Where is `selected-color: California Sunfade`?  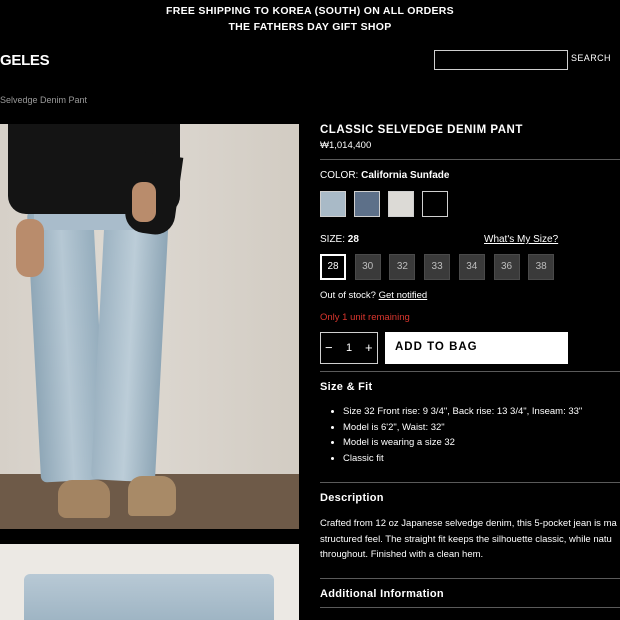
selected-color: California Sunfade is located at coordinates (405, 175).